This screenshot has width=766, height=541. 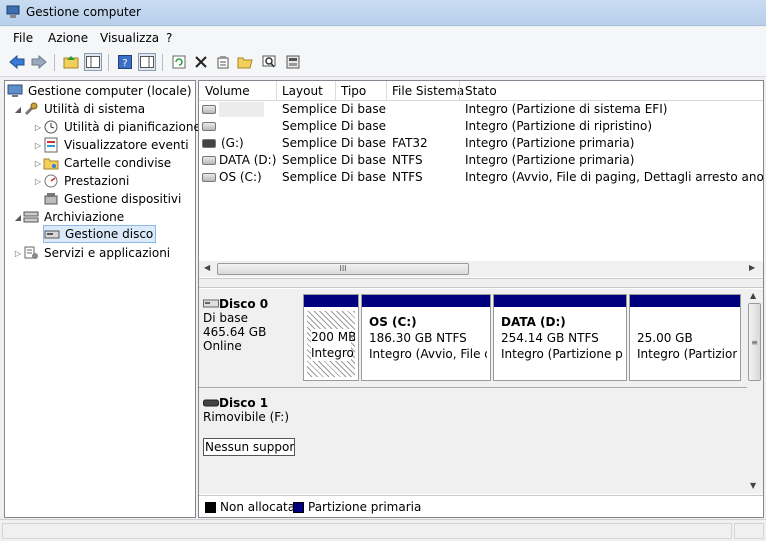 What do you see at coordinates (132, 127) in the screenshot?
I see `tree-label-task-scheduler: Utilità di pianificazione` at bounding box center [132, 127].